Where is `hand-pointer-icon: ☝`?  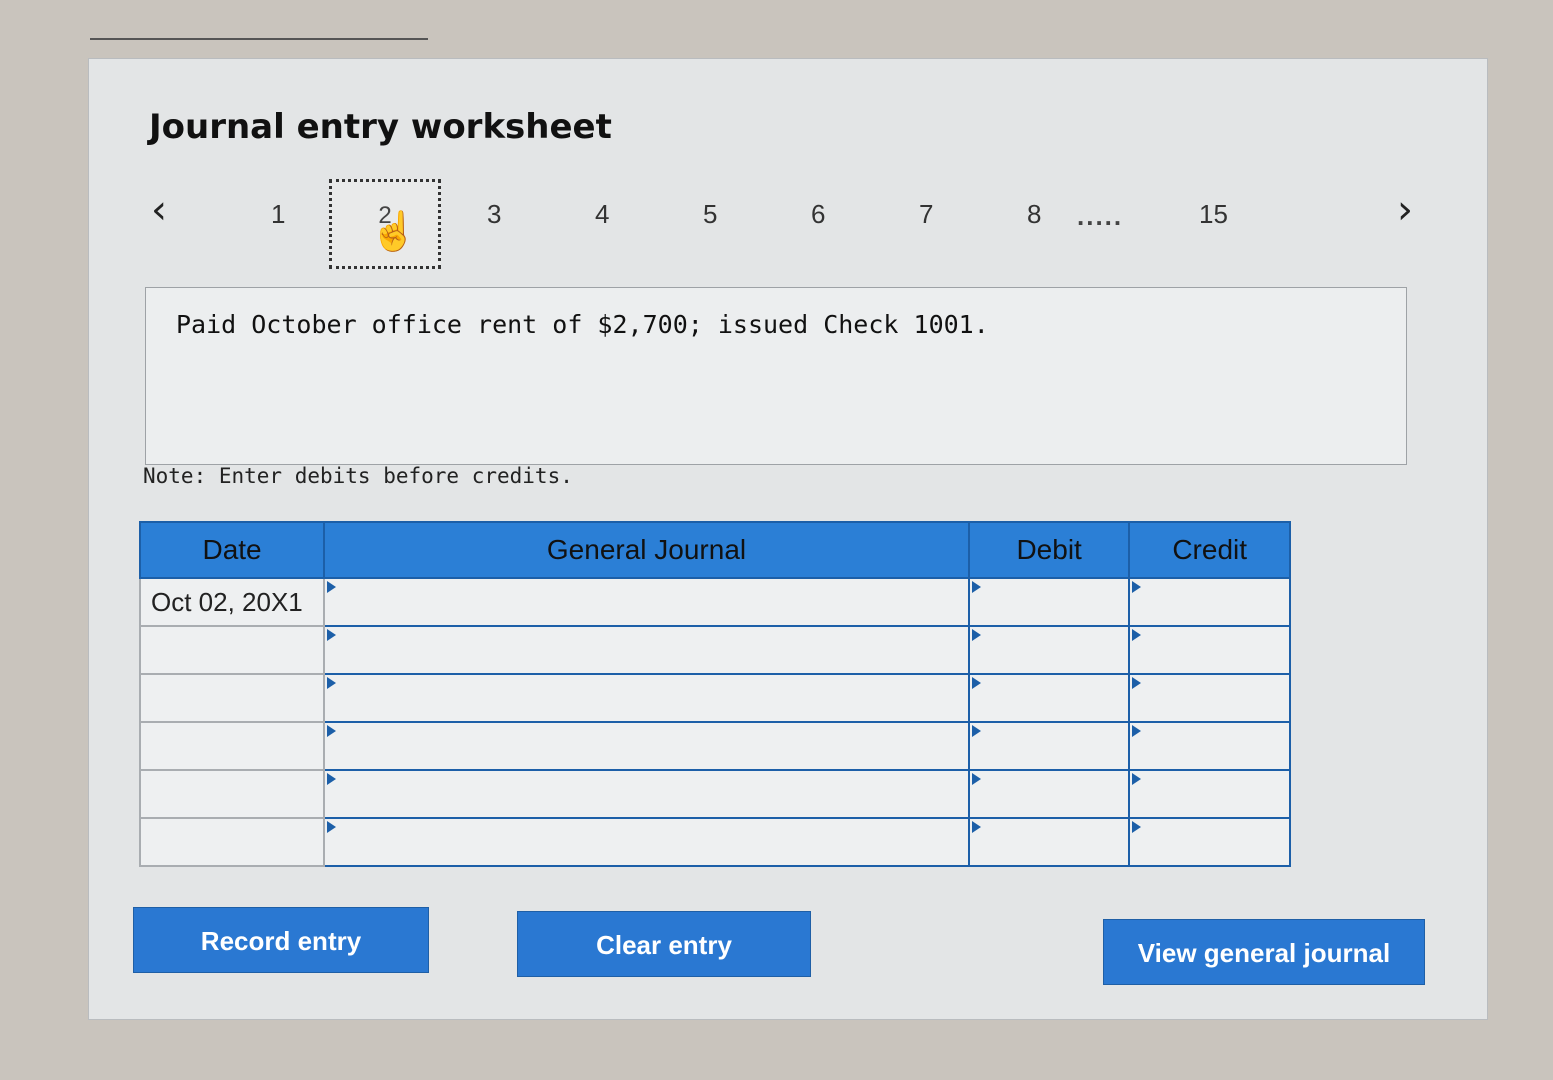
hand-pointer-icon: ☝ is located at coordinates (394, 232).